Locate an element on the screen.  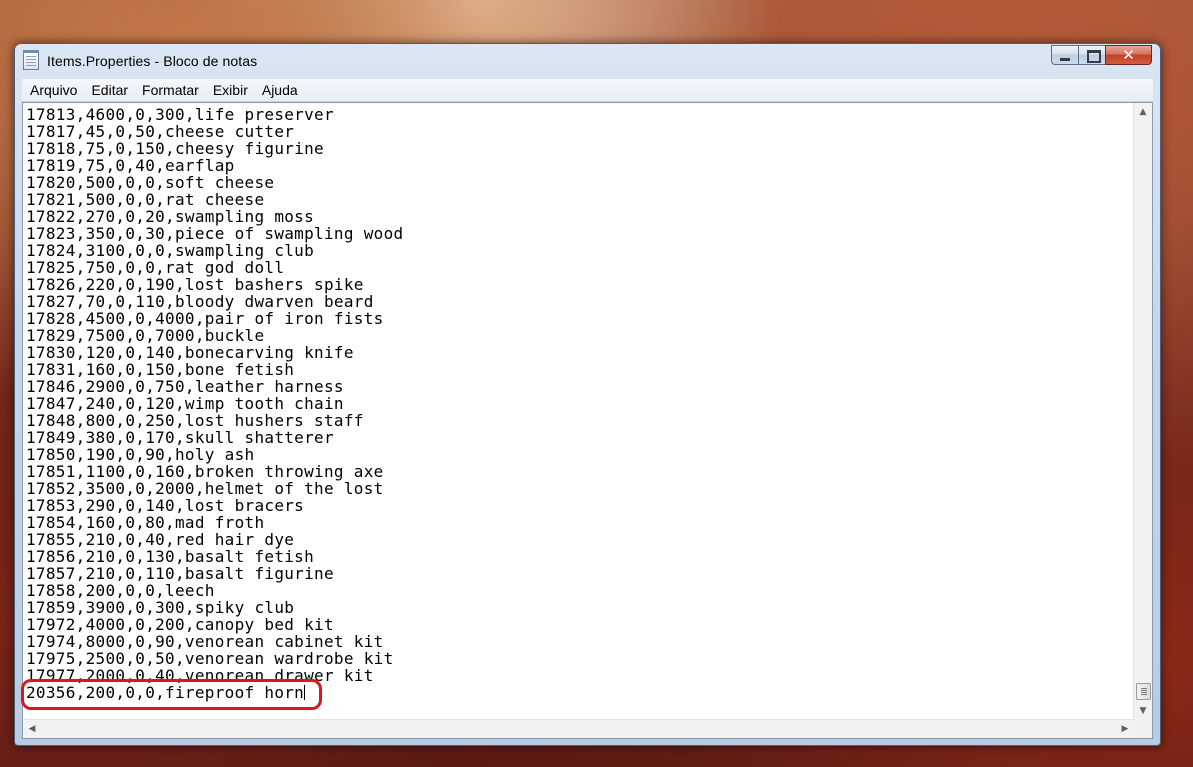
close-button: ✕ is located at coordinates (1128, 55).